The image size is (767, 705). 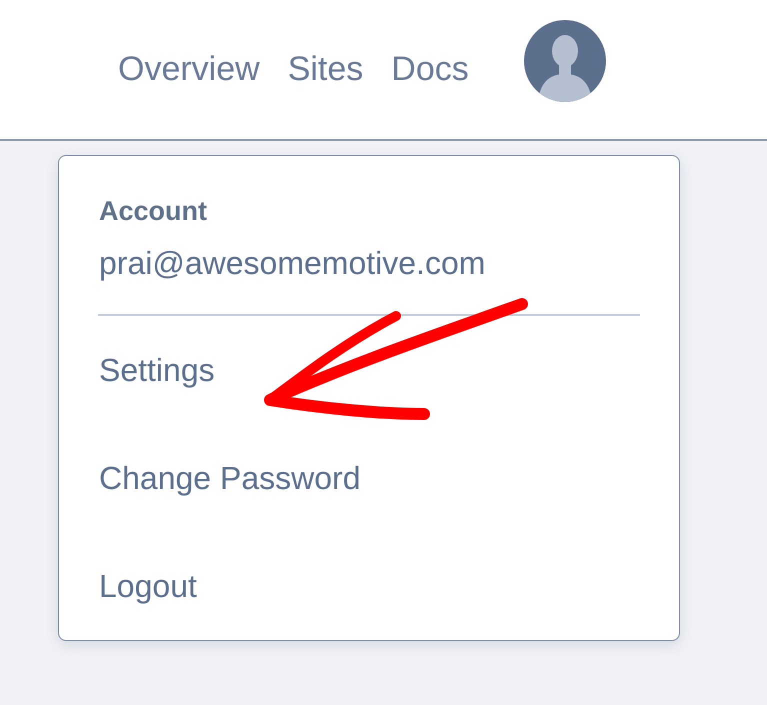 I want to click on menu-item: Change Password, so click(x=369, y=478).